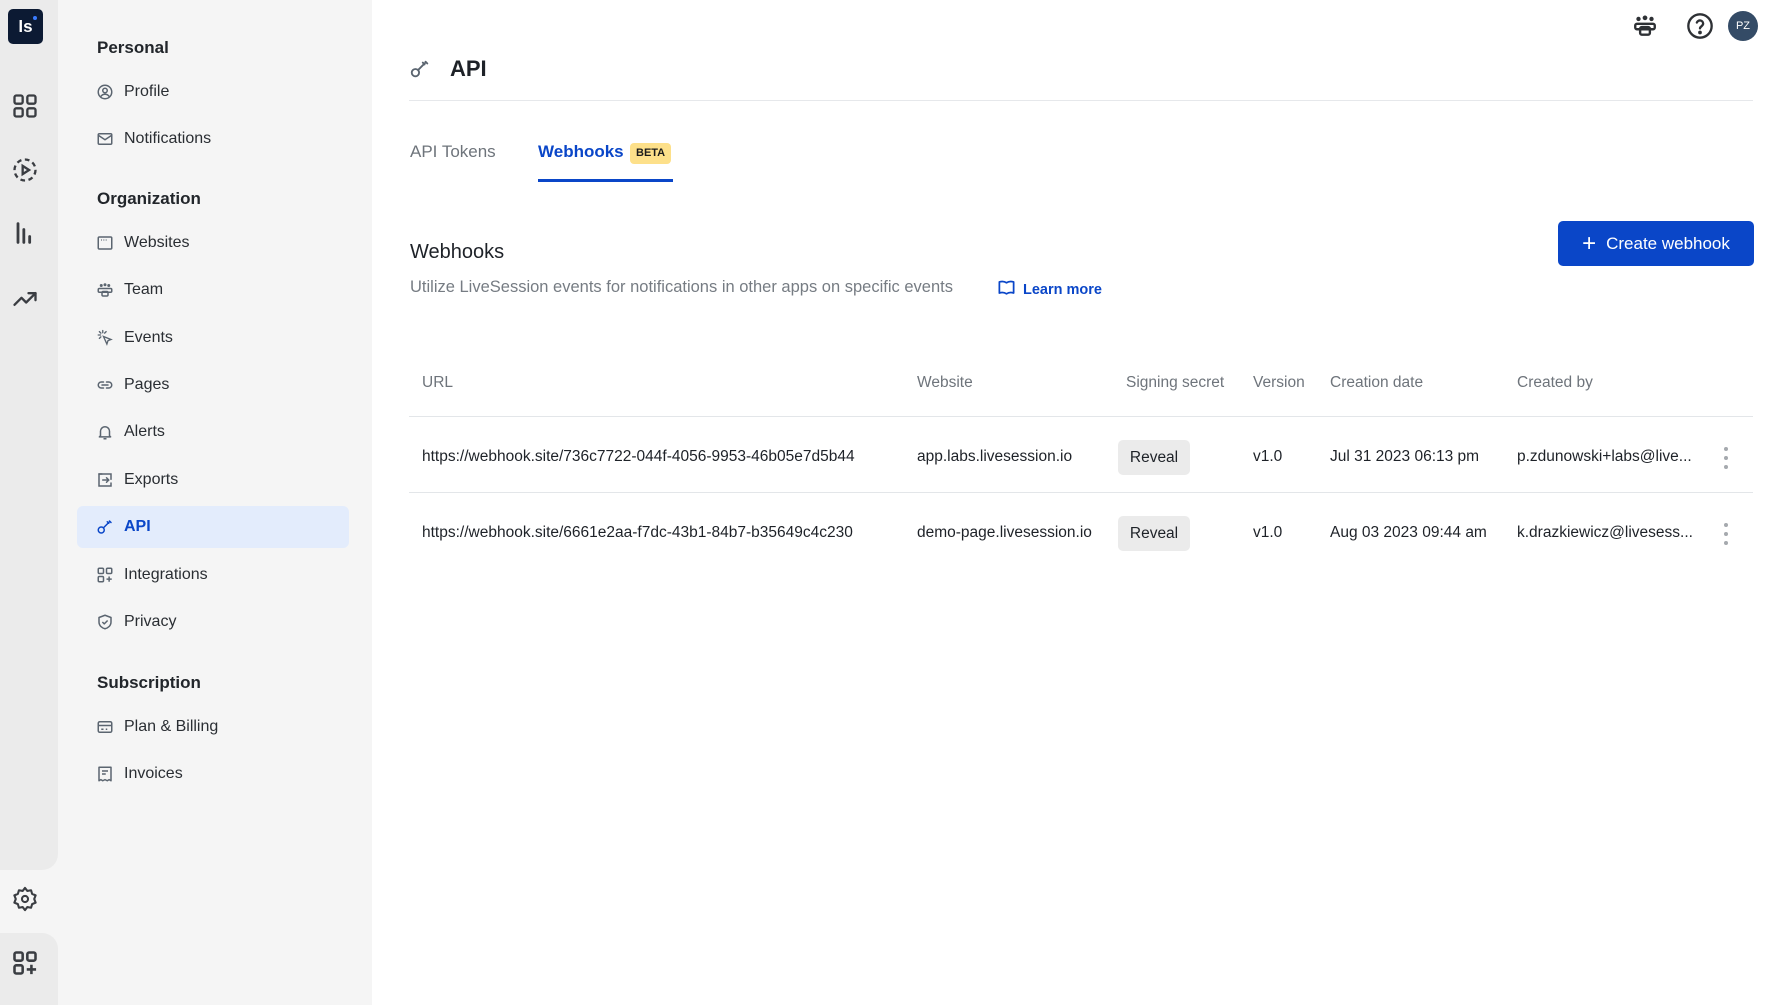 This screenshot has height=1005, width=1792. I want to click on click-icon, so click(105, 338).